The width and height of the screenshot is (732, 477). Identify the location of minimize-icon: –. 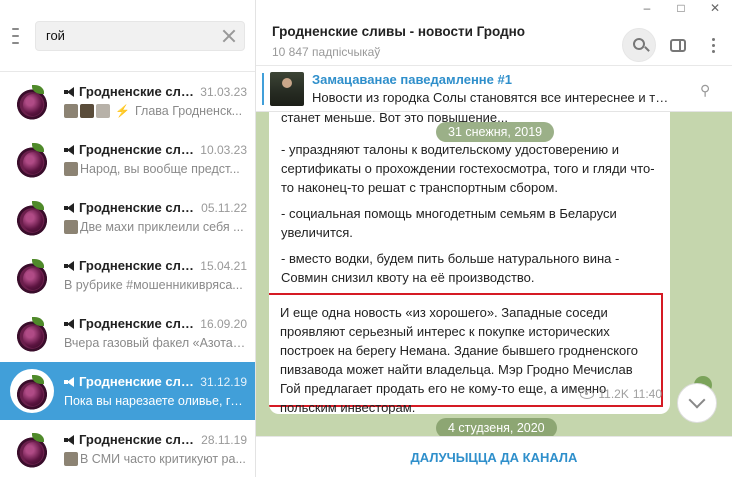
(647, 8).